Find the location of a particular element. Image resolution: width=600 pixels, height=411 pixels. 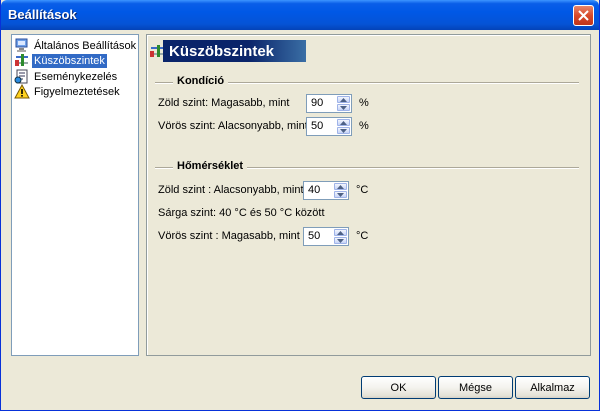

tree-item-events: Eseménykezelés is located at coordinates (66, 76).